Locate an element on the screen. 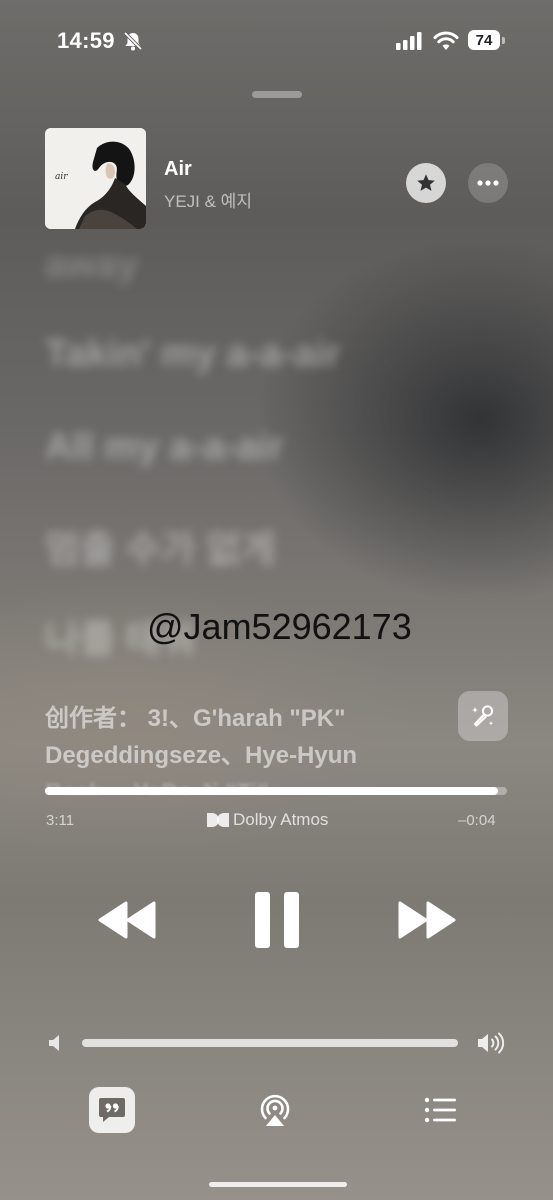  volume-level-fill is located at coordinates (270, 1043).